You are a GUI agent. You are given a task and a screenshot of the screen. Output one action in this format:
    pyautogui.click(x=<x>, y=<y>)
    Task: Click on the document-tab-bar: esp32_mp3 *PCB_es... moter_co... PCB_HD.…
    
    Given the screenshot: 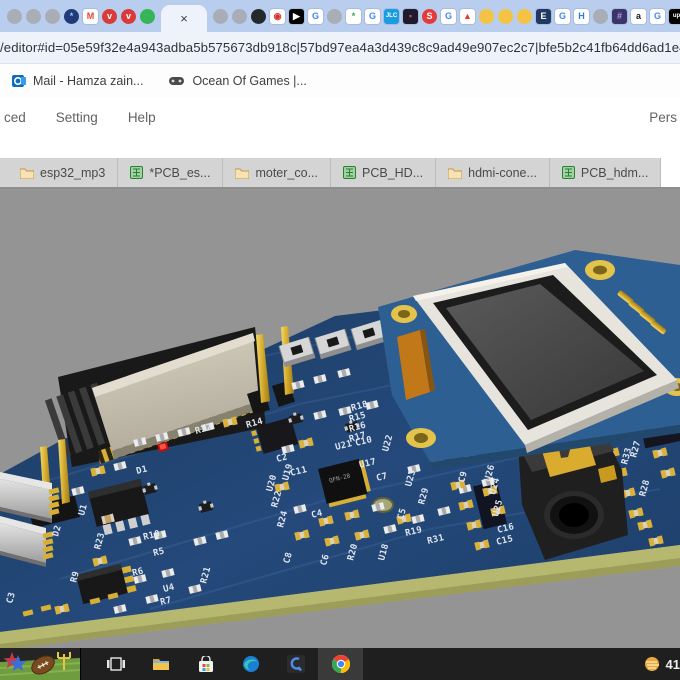 What is the action you would take?
    pyautogui.click(x=340, y=173)
    